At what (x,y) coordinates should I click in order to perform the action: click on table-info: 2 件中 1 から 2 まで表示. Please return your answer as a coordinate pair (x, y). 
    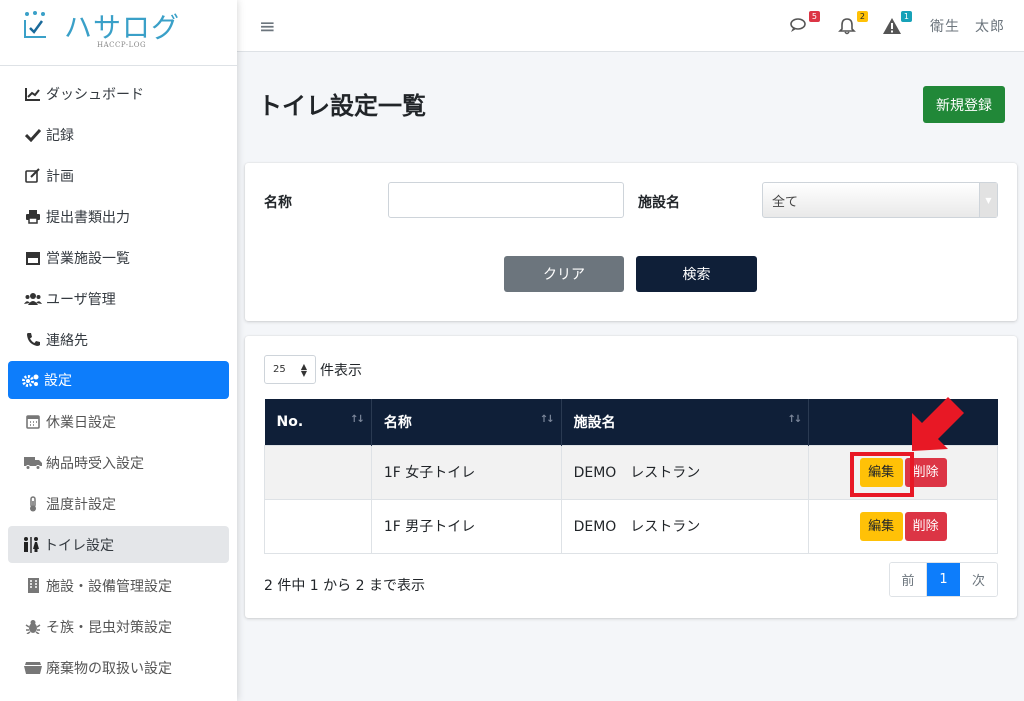
    Looking at the image, I should click on (344, 586).